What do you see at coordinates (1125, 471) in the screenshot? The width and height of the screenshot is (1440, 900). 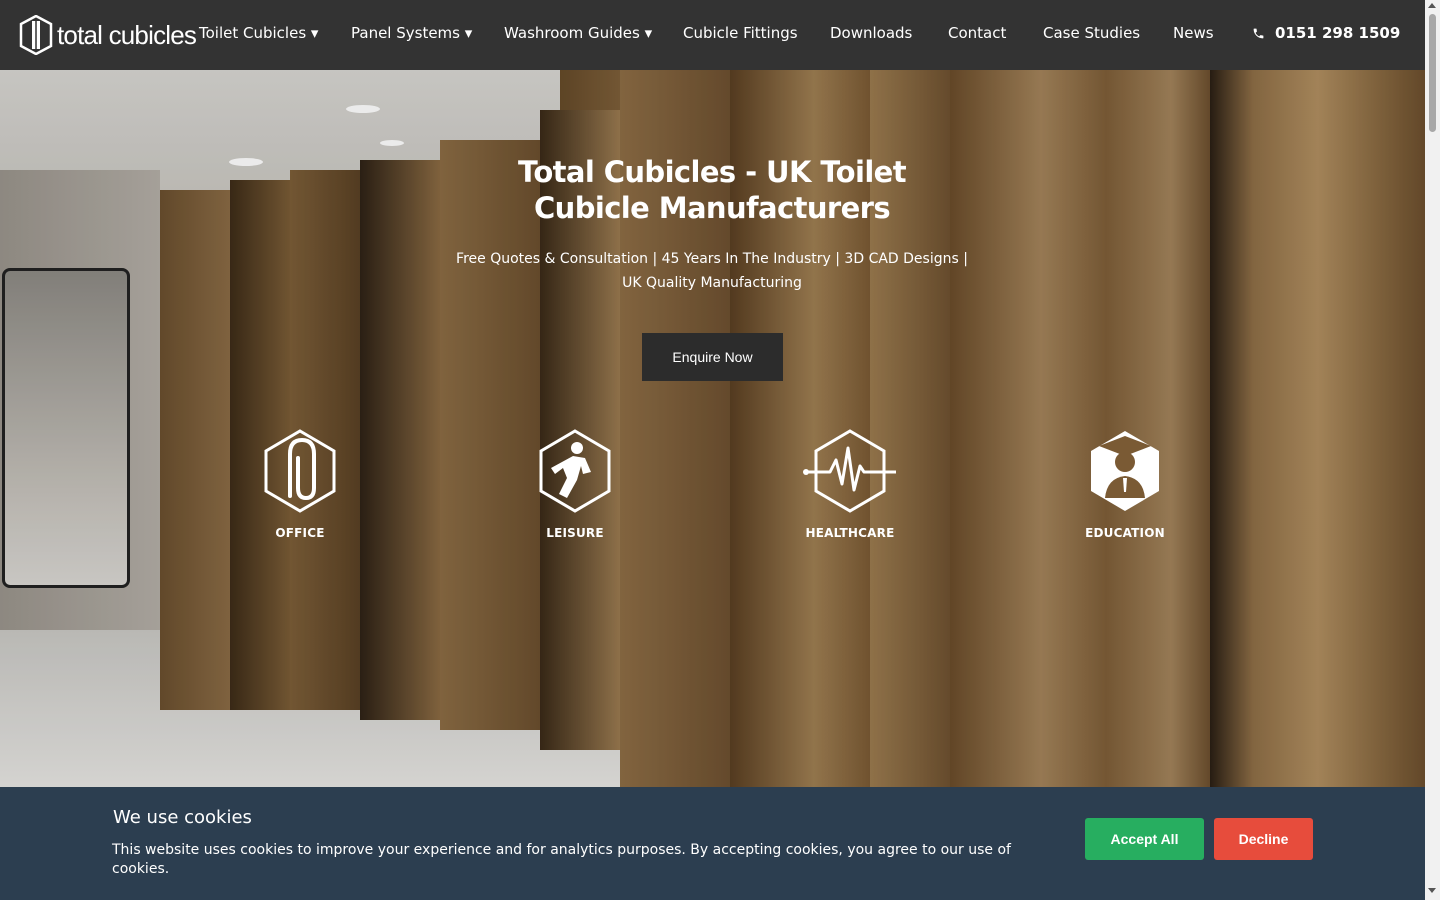 I see `graduate-icon` at bounding box center [1125, 471].